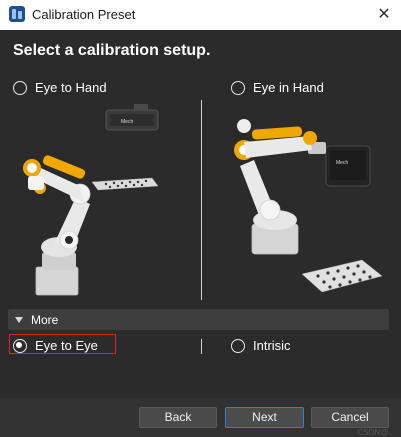 The width and height of the screenshot is (401, 437). What do you see at coordinates (200, 15) in the screenshot?
I see `title-bar: Calibration Preset ✕` at bounding box center [200, 15].